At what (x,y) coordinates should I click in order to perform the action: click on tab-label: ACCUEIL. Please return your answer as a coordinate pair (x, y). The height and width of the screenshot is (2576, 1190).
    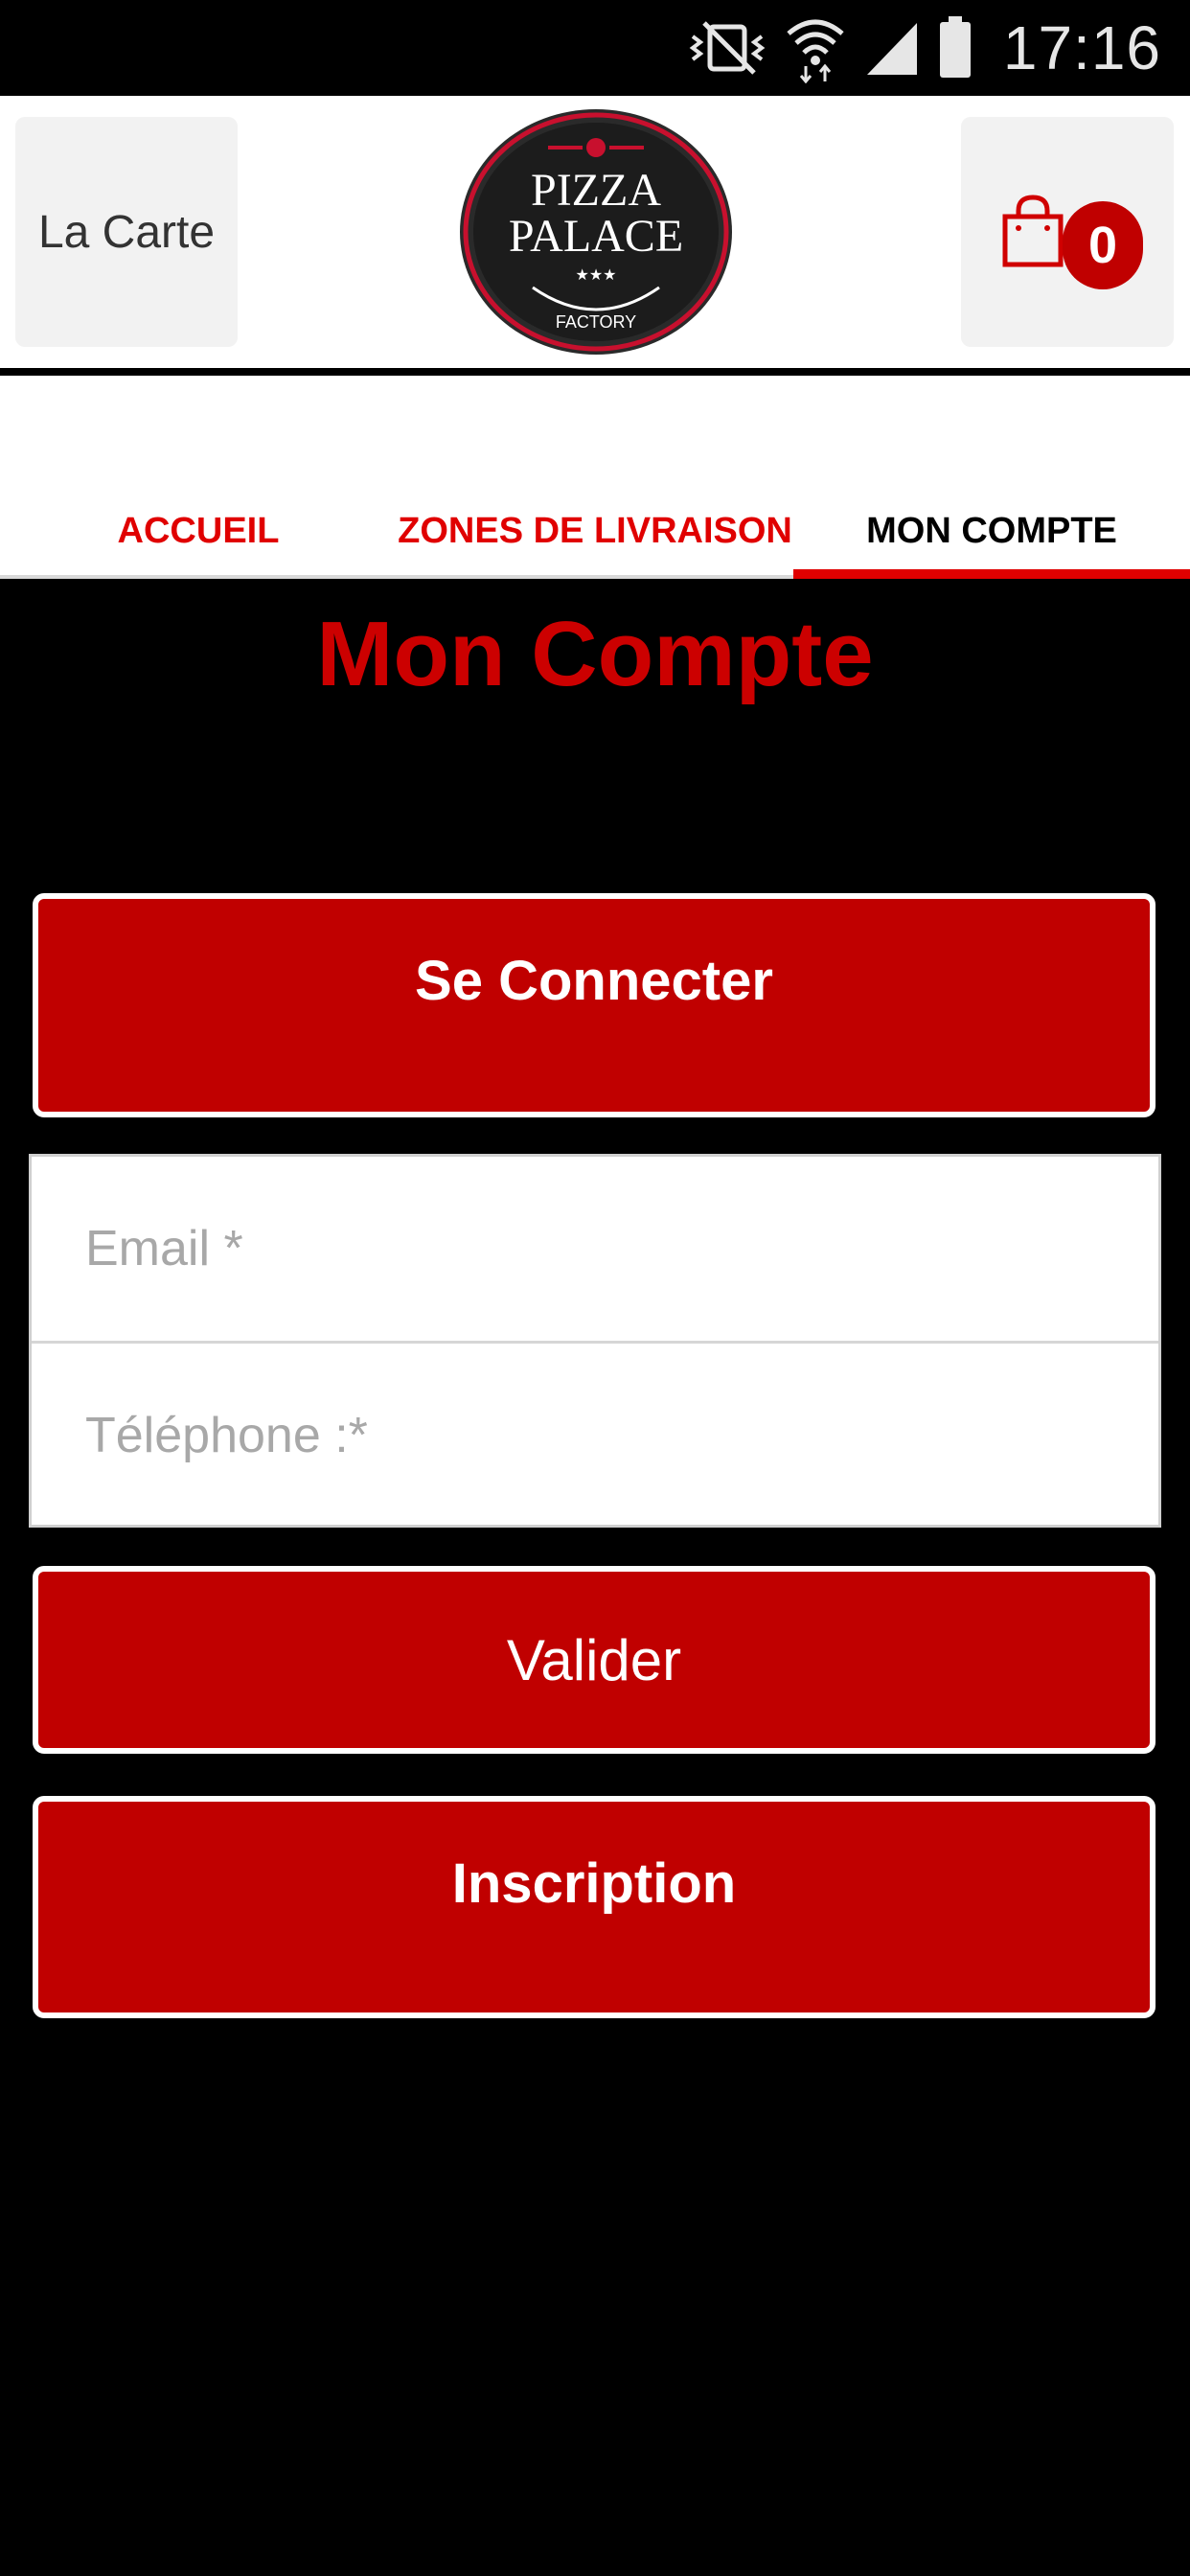
    Looking at the image, I should click on (199, 531).